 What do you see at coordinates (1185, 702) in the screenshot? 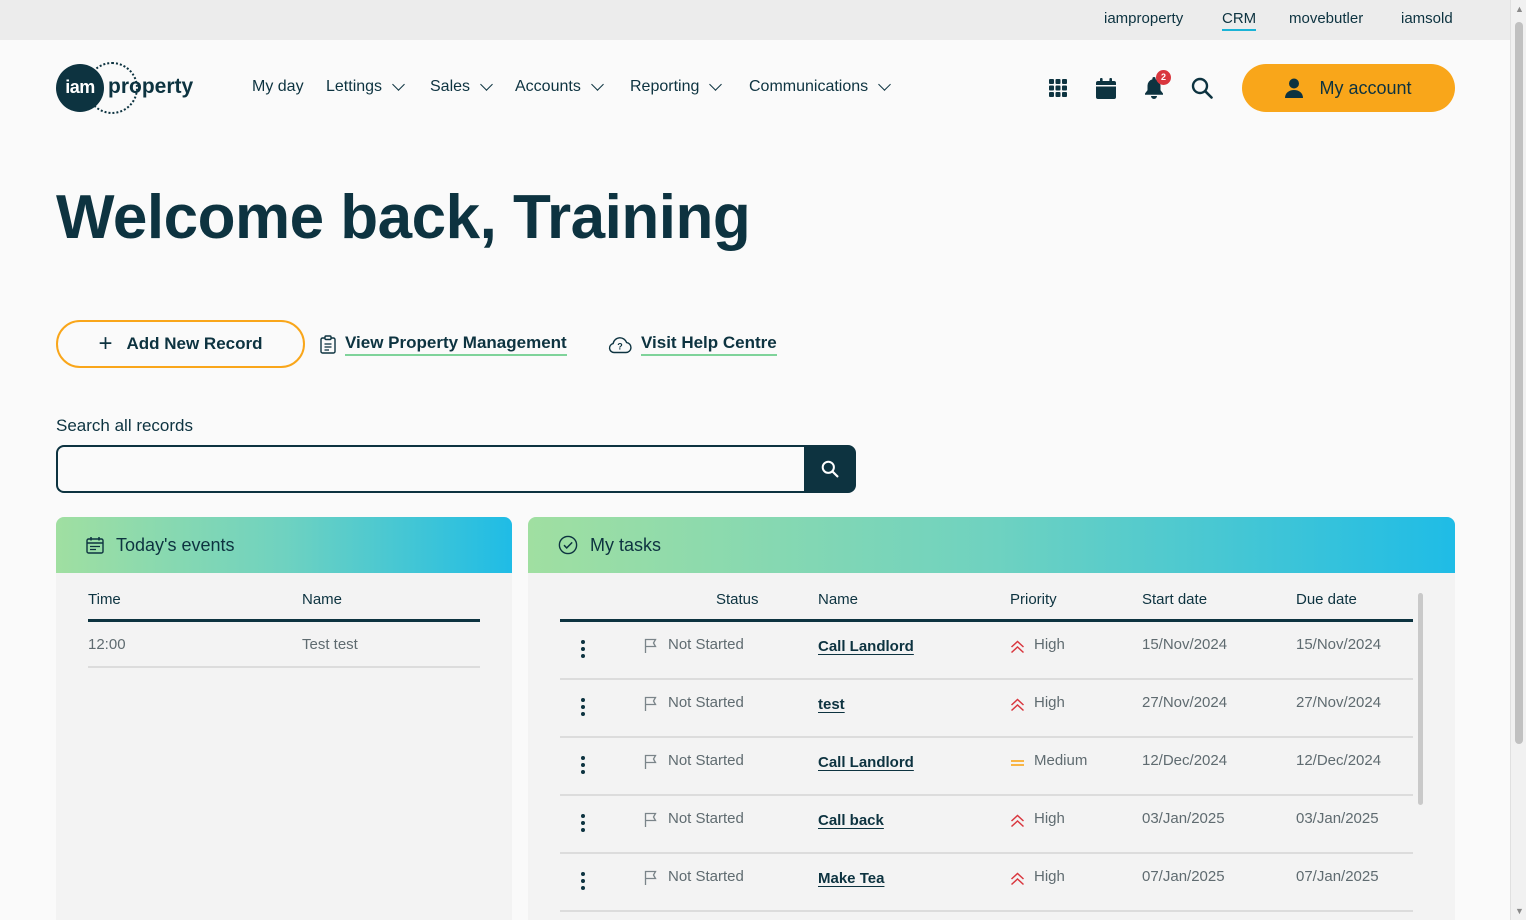
I see `task-start-date: 27/Nov/2024` at bounding box center [1185, 702].